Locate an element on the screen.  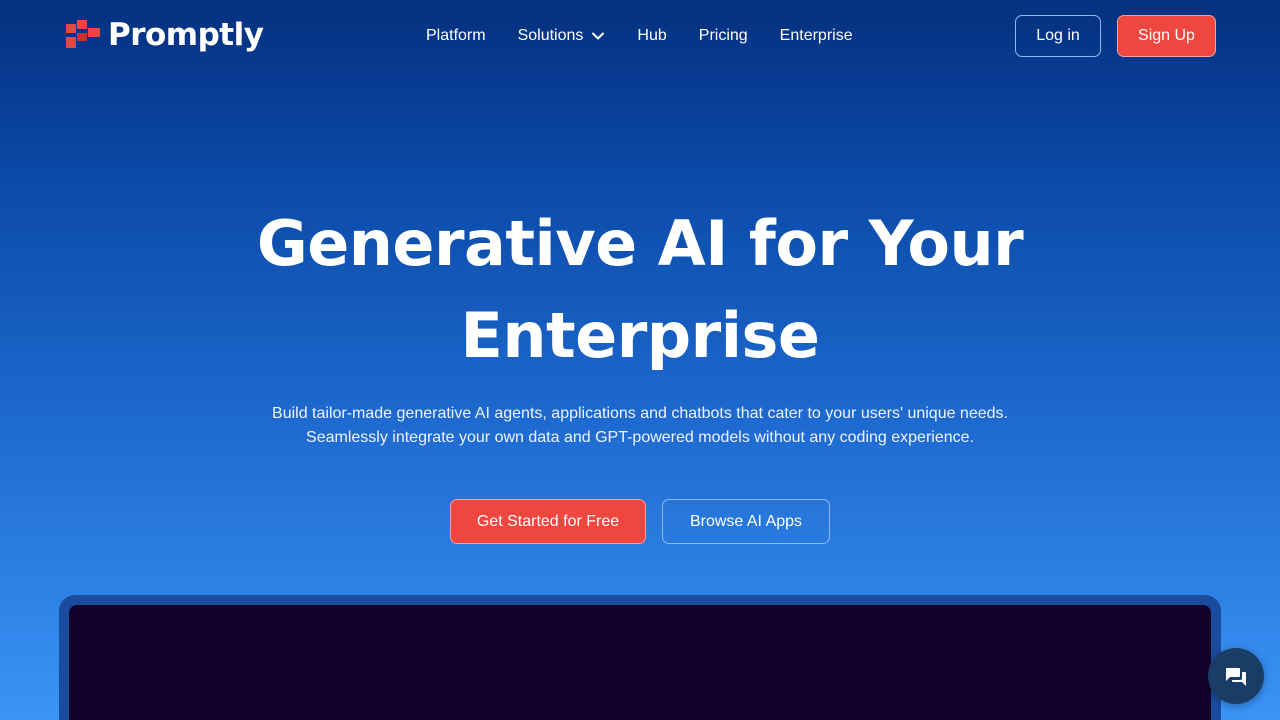
hero-title-line: Enterprise is located at coordinates (640, 335).